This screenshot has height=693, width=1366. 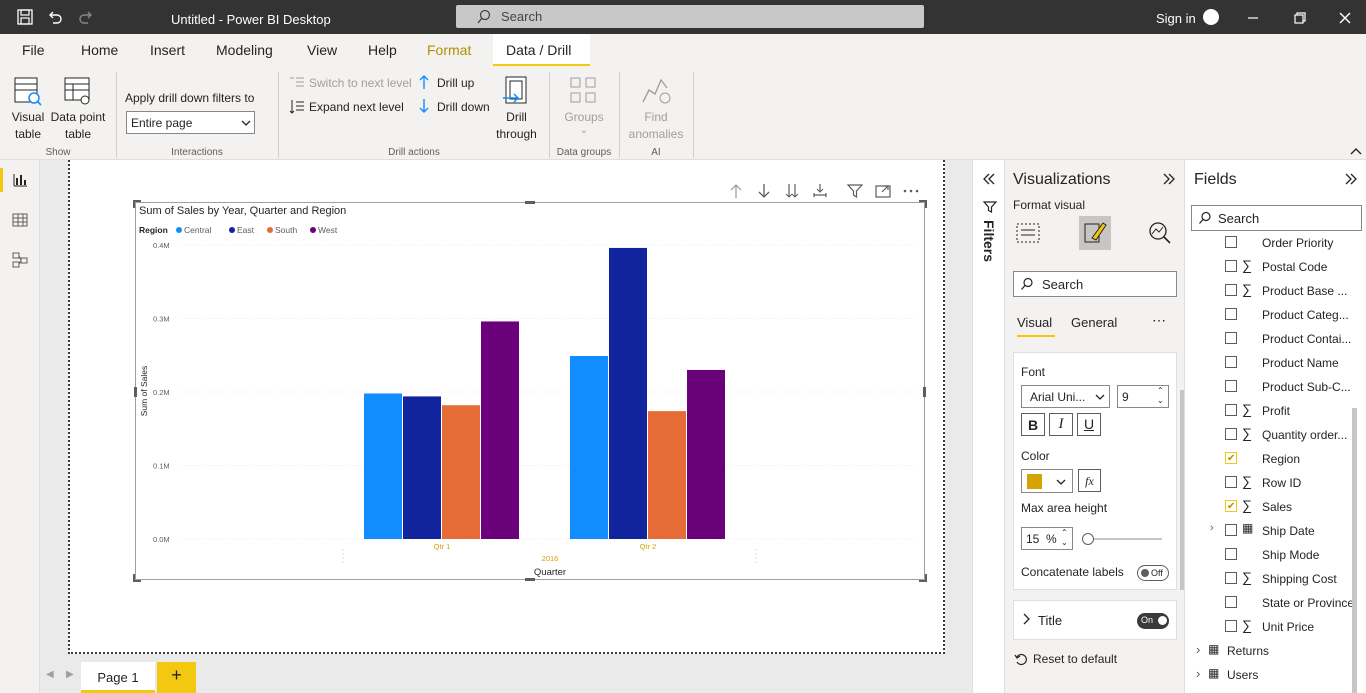 I want to click on field-item: ∑ Postal Code, so click(x=1271, y=267).